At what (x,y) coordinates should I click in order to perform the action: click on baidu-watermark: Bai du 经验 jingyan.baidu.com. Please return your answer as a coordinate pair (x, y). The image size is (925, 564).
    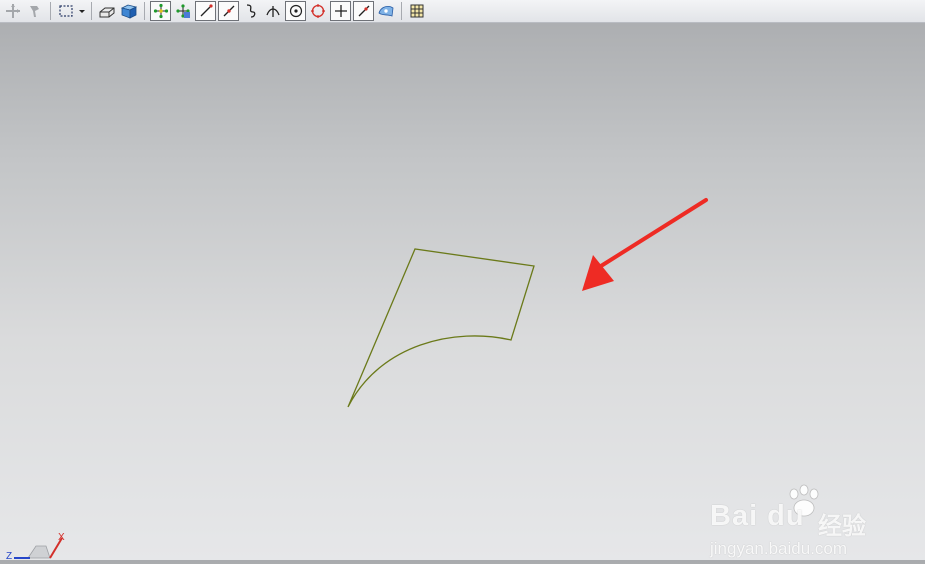
    Looking at the image, I should click on (806, 524).